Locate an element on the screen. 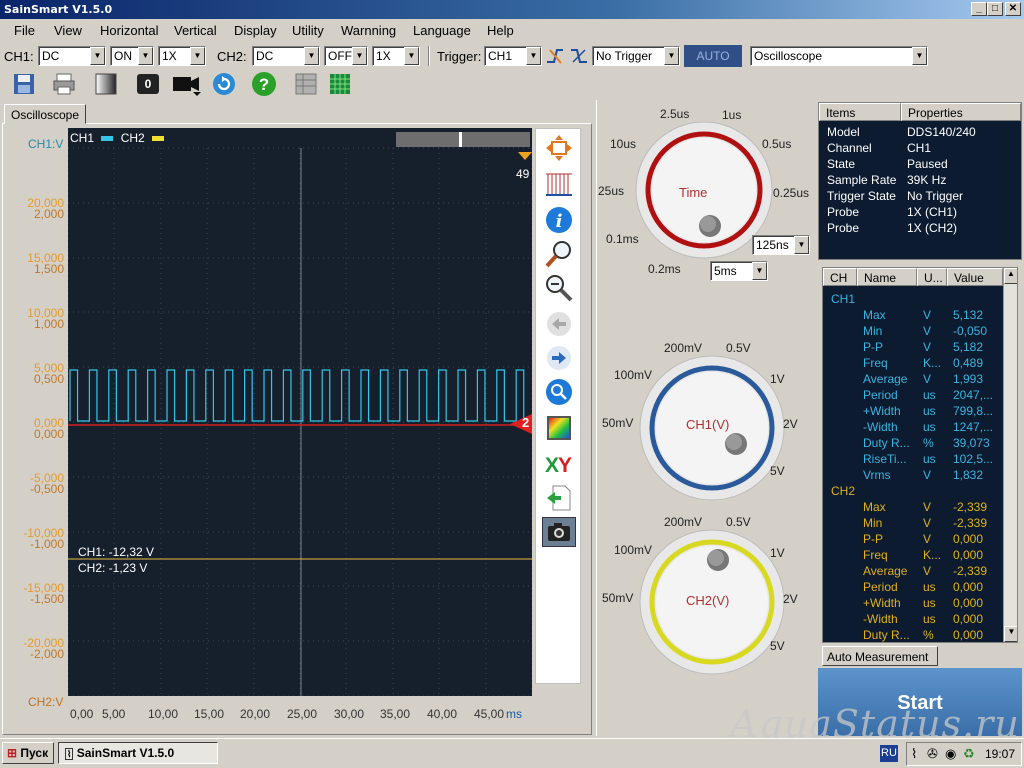 The image size is (1024, 768). info-icon: i is located at coordinates (559, 220).